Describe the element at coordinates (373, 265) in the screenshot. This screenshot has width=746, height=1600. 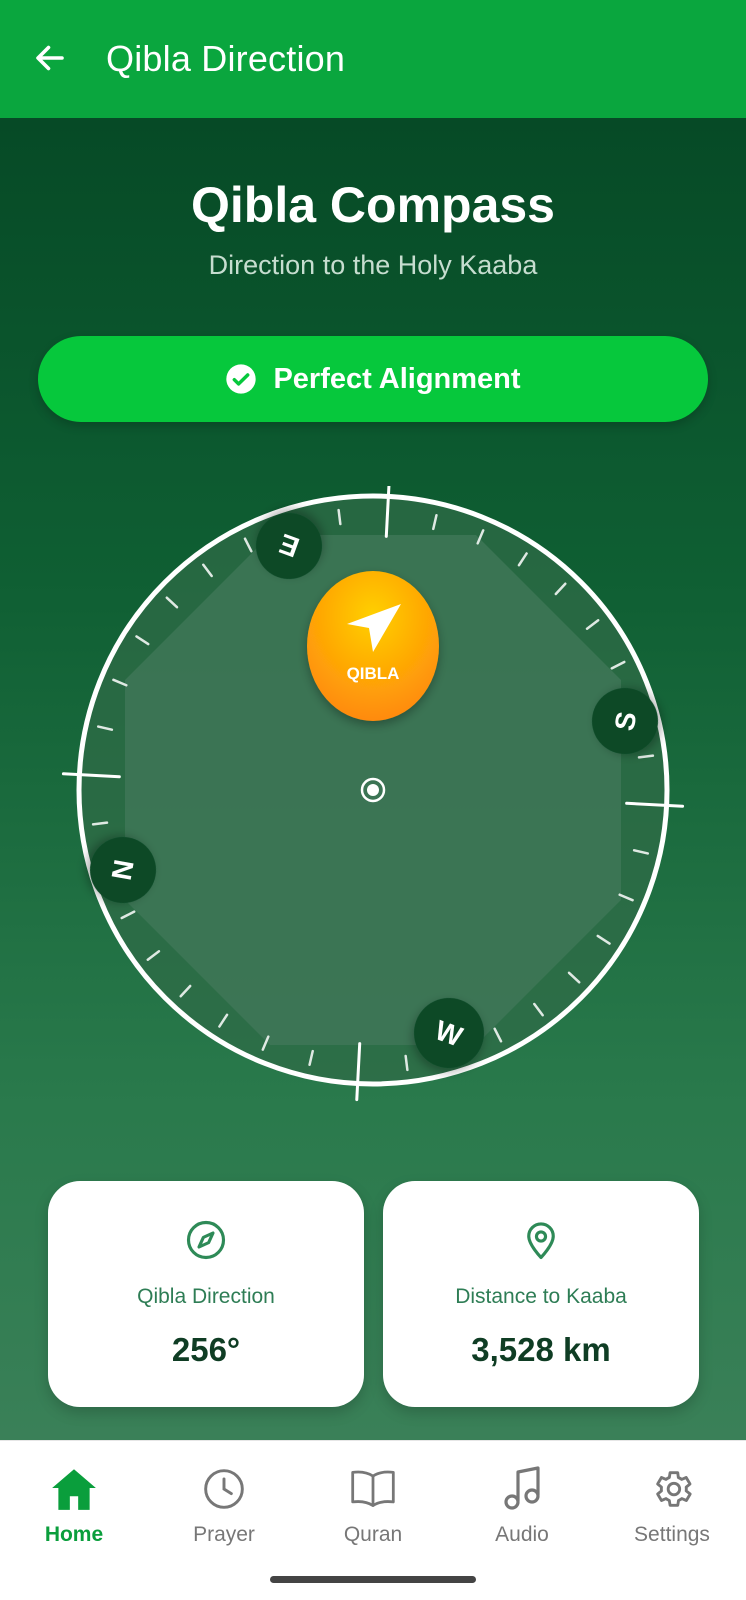
I see `page-subtitle: Direction to the Holy Kaaba` at that location.